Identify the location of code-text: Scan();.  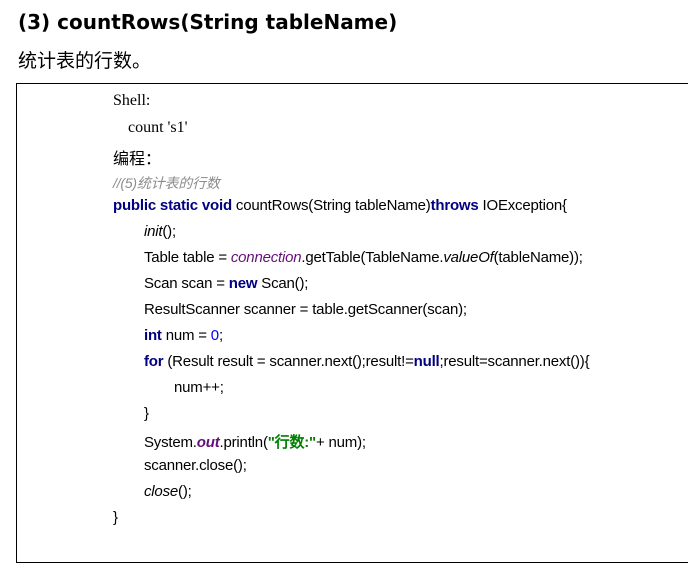
(283, 283).